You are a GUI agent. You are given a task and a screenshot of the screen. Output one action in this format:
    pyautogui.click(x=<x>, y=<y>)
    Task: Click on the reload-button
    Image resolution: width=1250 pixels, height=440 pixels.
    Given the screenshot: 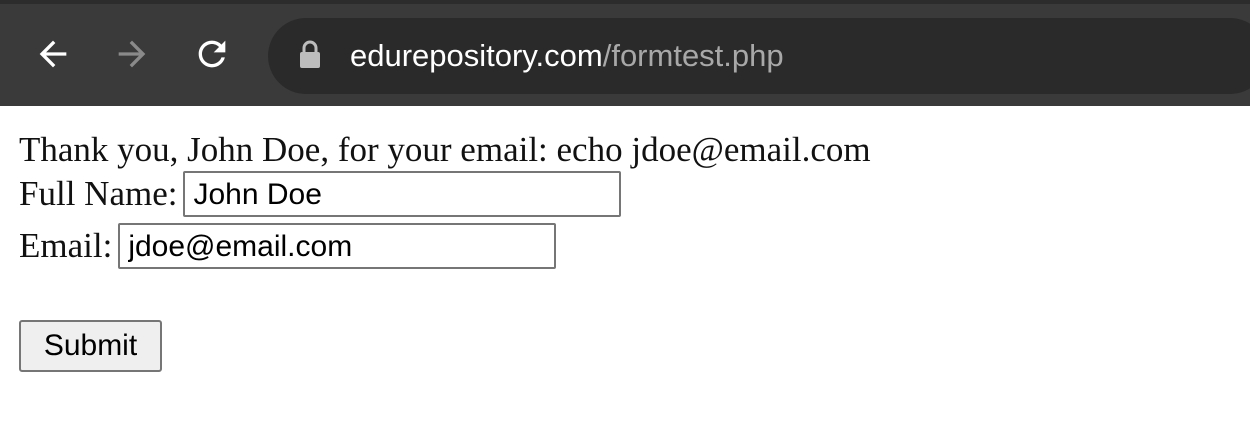 What is the action you would take?
    pyautogui.click(x=212, y=54)
    